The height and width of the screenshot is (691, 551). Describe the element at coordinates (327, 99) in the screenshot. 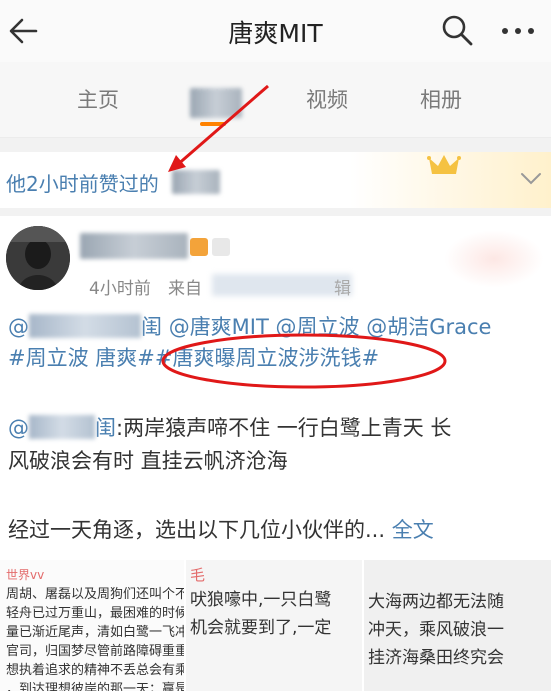

I see `tab-video: 视频` at that location.